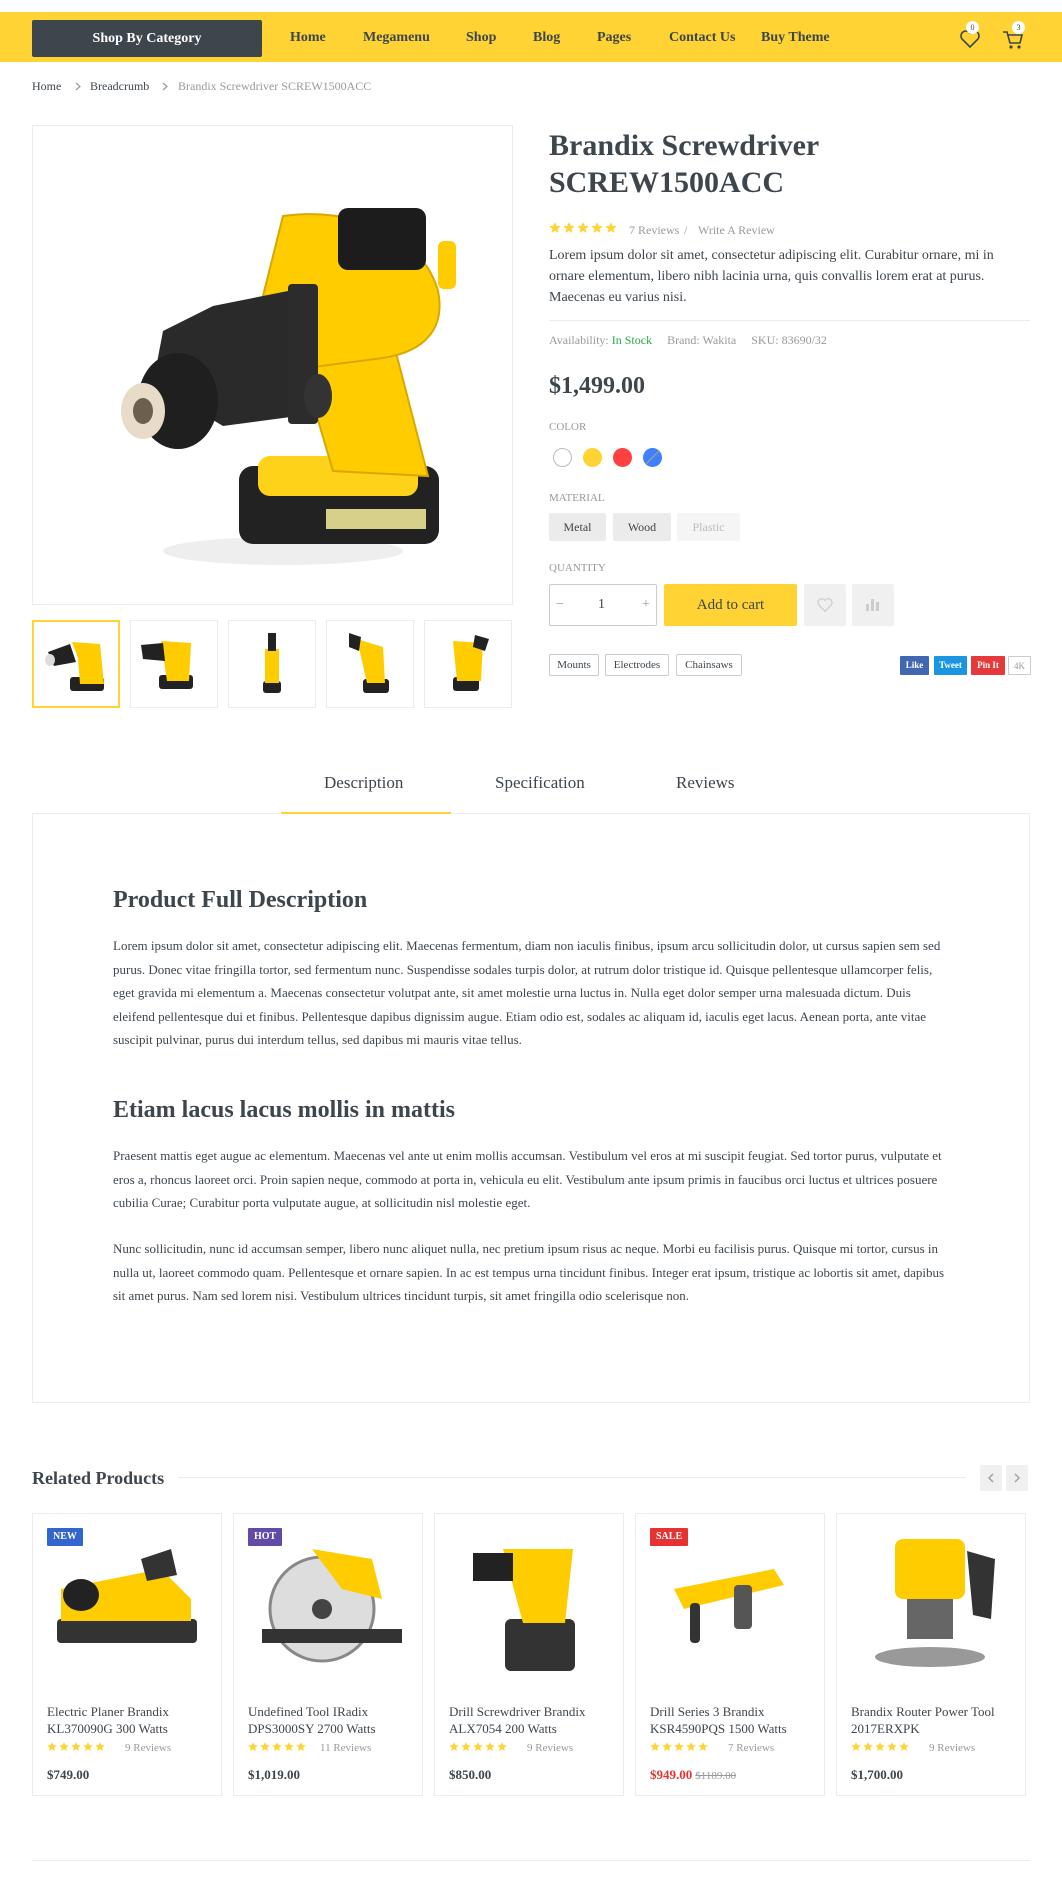 The image size is (1062, 1889). What do you see at coordinates (98, 1478) in the screenshot?
I see `related-products-title: Related Products` at bounding box center [98, 1478].